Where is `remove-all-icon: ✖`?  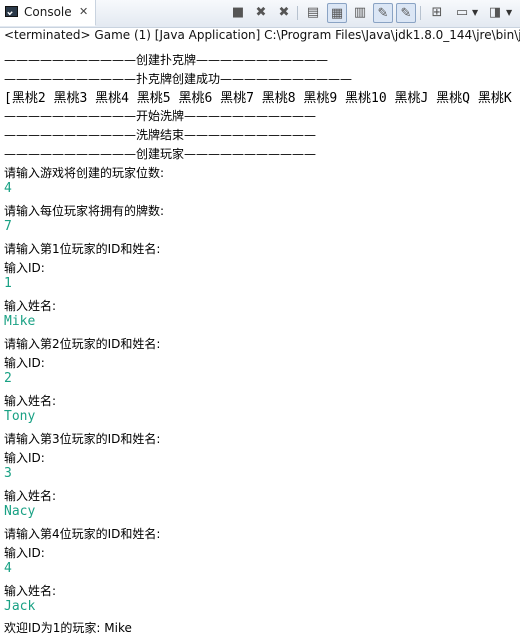
remove-all-icon: ✖ is located at coordinates (284, 13).